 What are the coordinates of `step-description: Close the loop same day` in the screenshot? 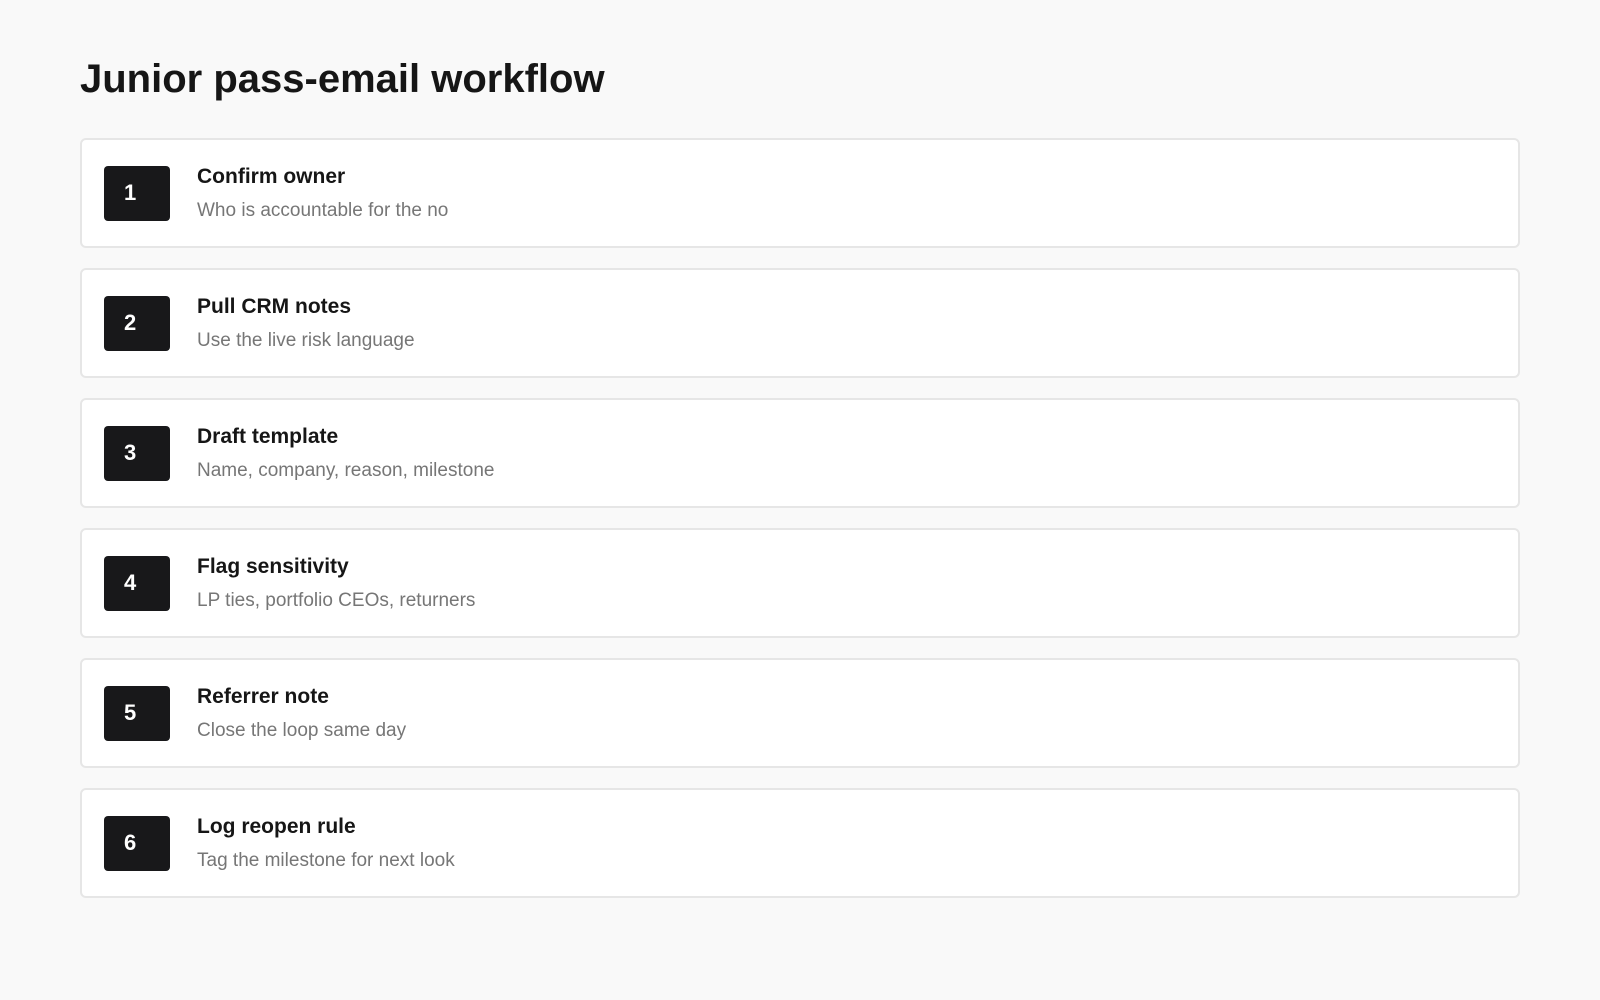 It's located at (302, 730).